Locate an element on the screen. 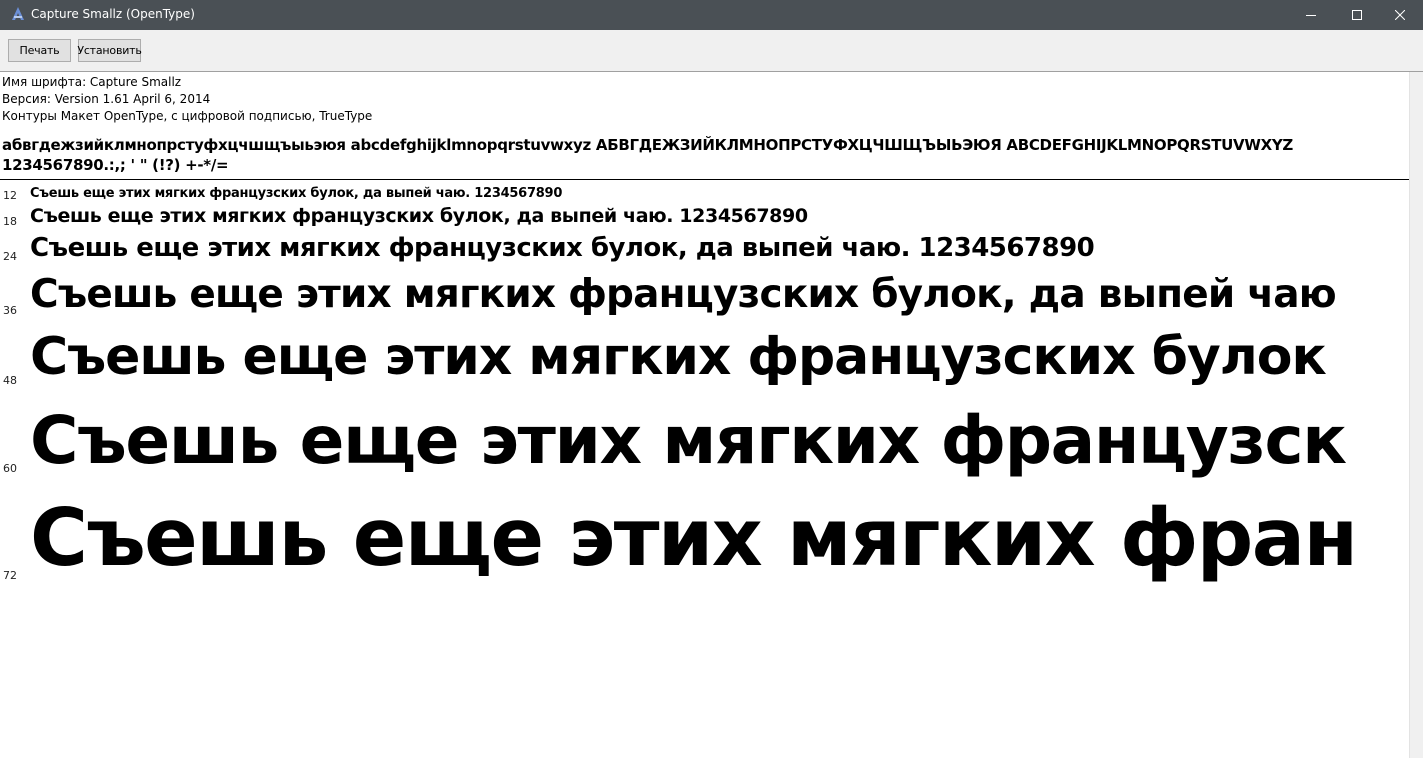 The image size is (1423, 758). size-label-60: 60 is located at coordinates (10, 468).